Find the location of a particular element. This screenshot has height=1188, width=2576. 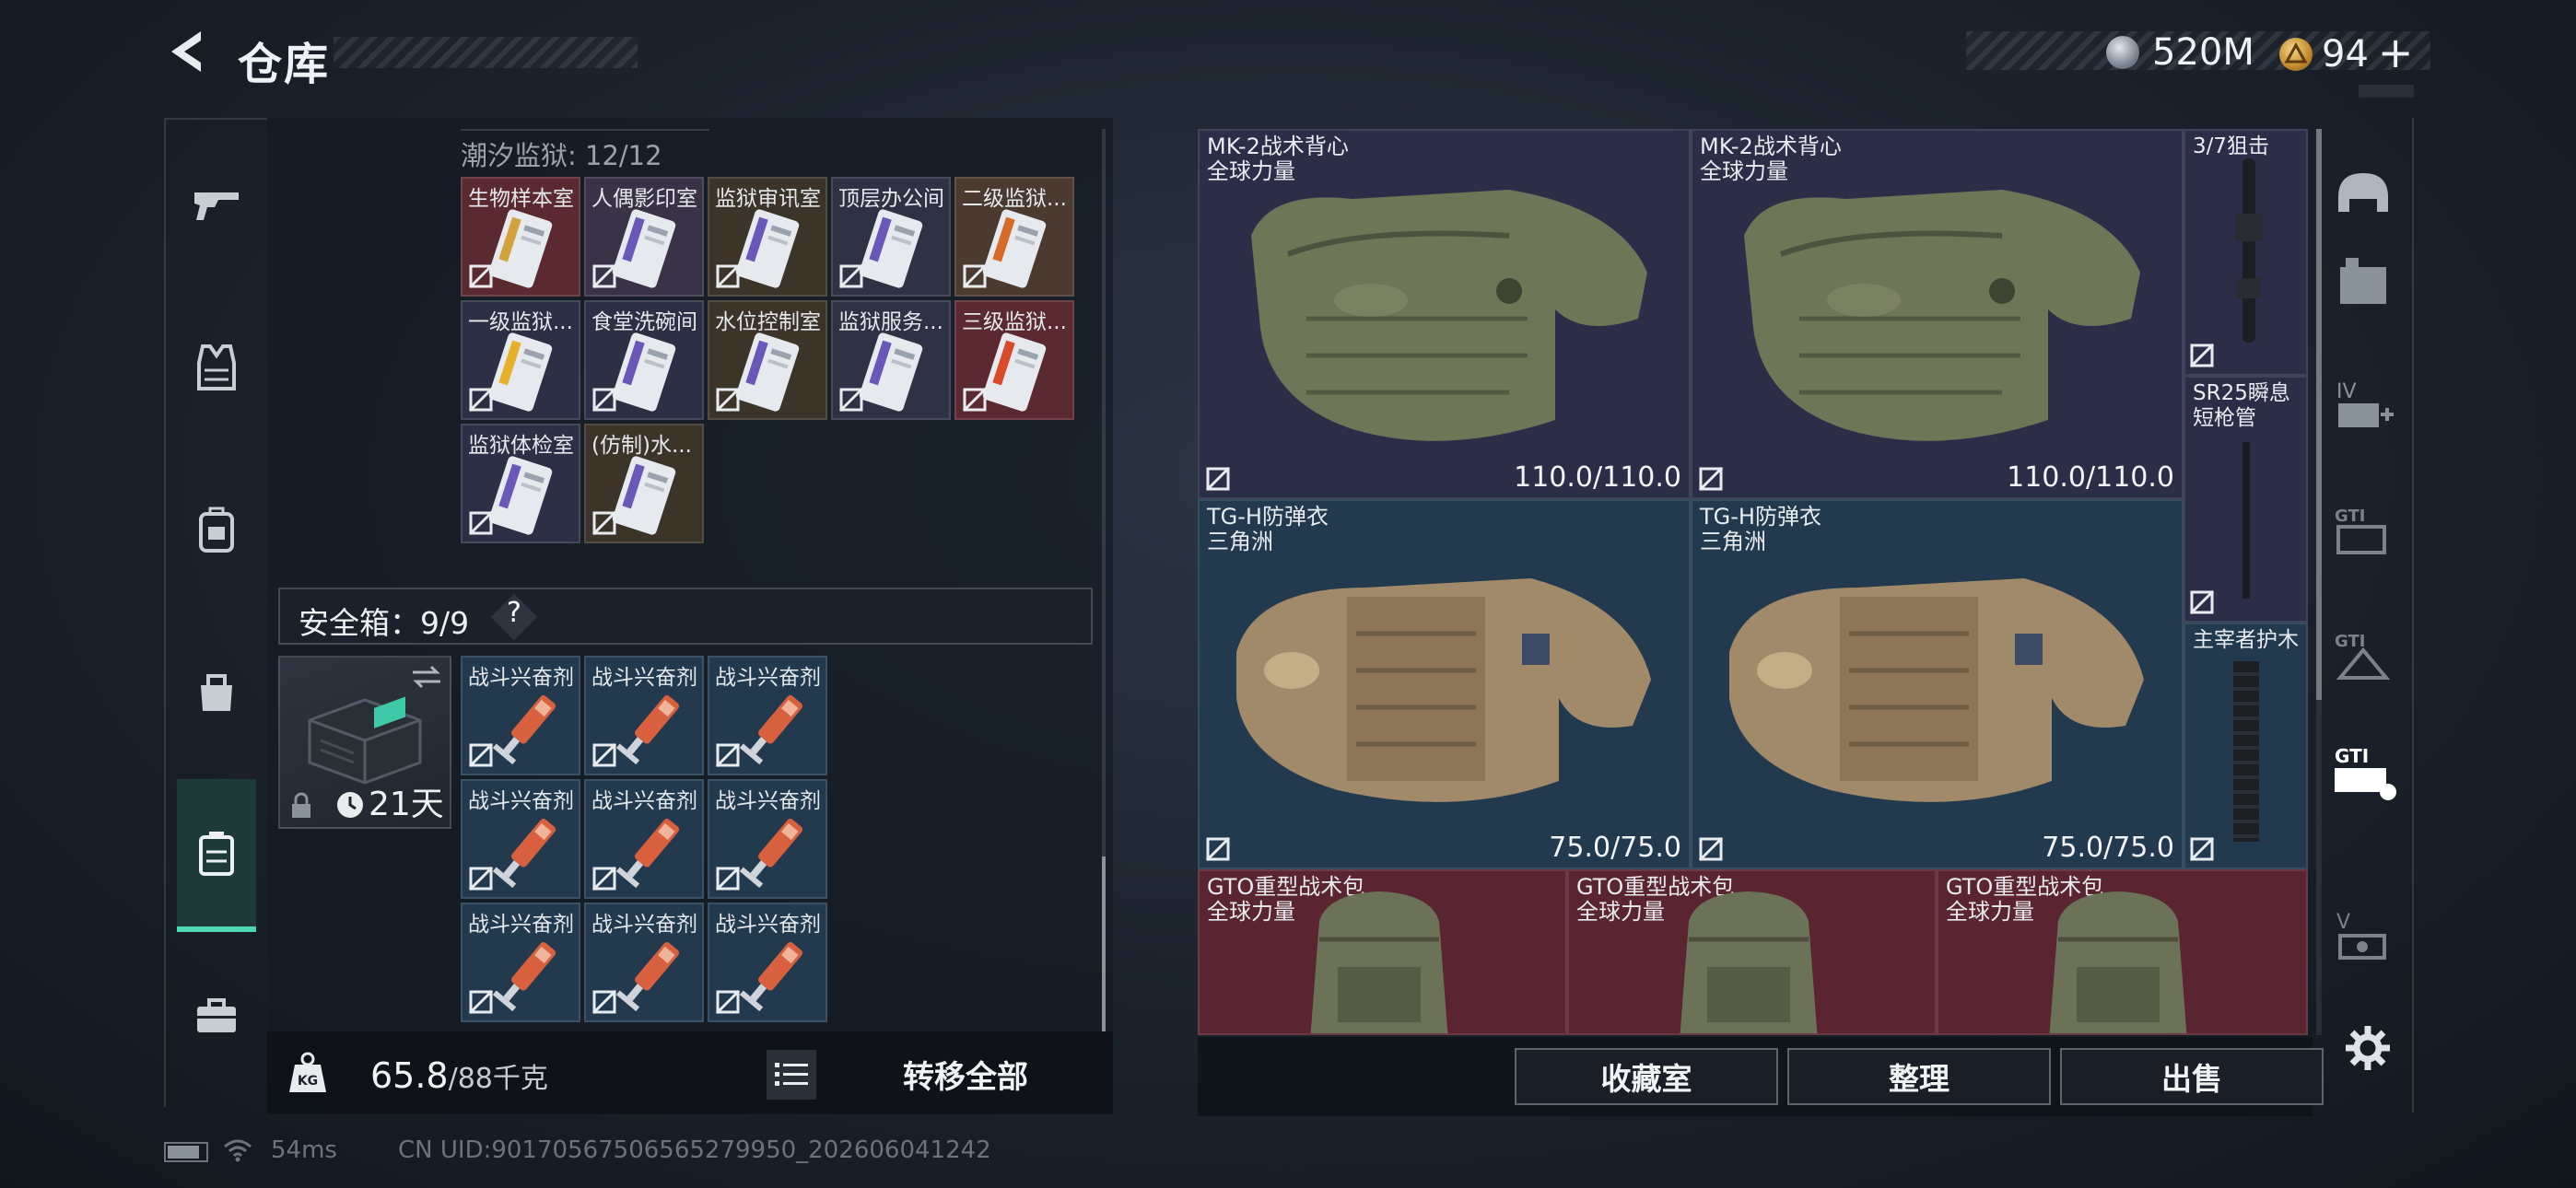

secure-case-icon is located at coordinates (216, 854).